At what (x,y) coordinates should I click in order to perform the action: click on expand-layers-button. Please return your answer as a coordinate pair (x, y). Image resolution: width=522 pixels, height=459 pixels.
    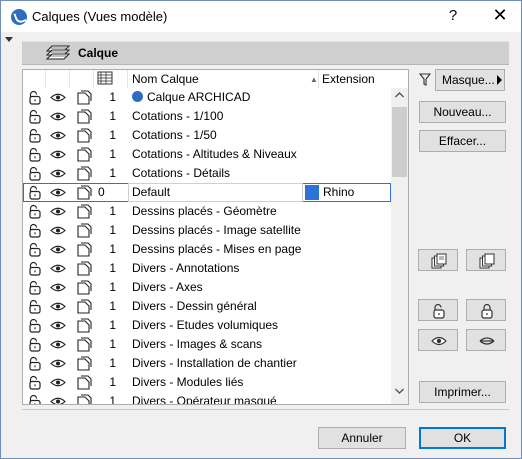
    Looking at the image, I should click on (438, 260).